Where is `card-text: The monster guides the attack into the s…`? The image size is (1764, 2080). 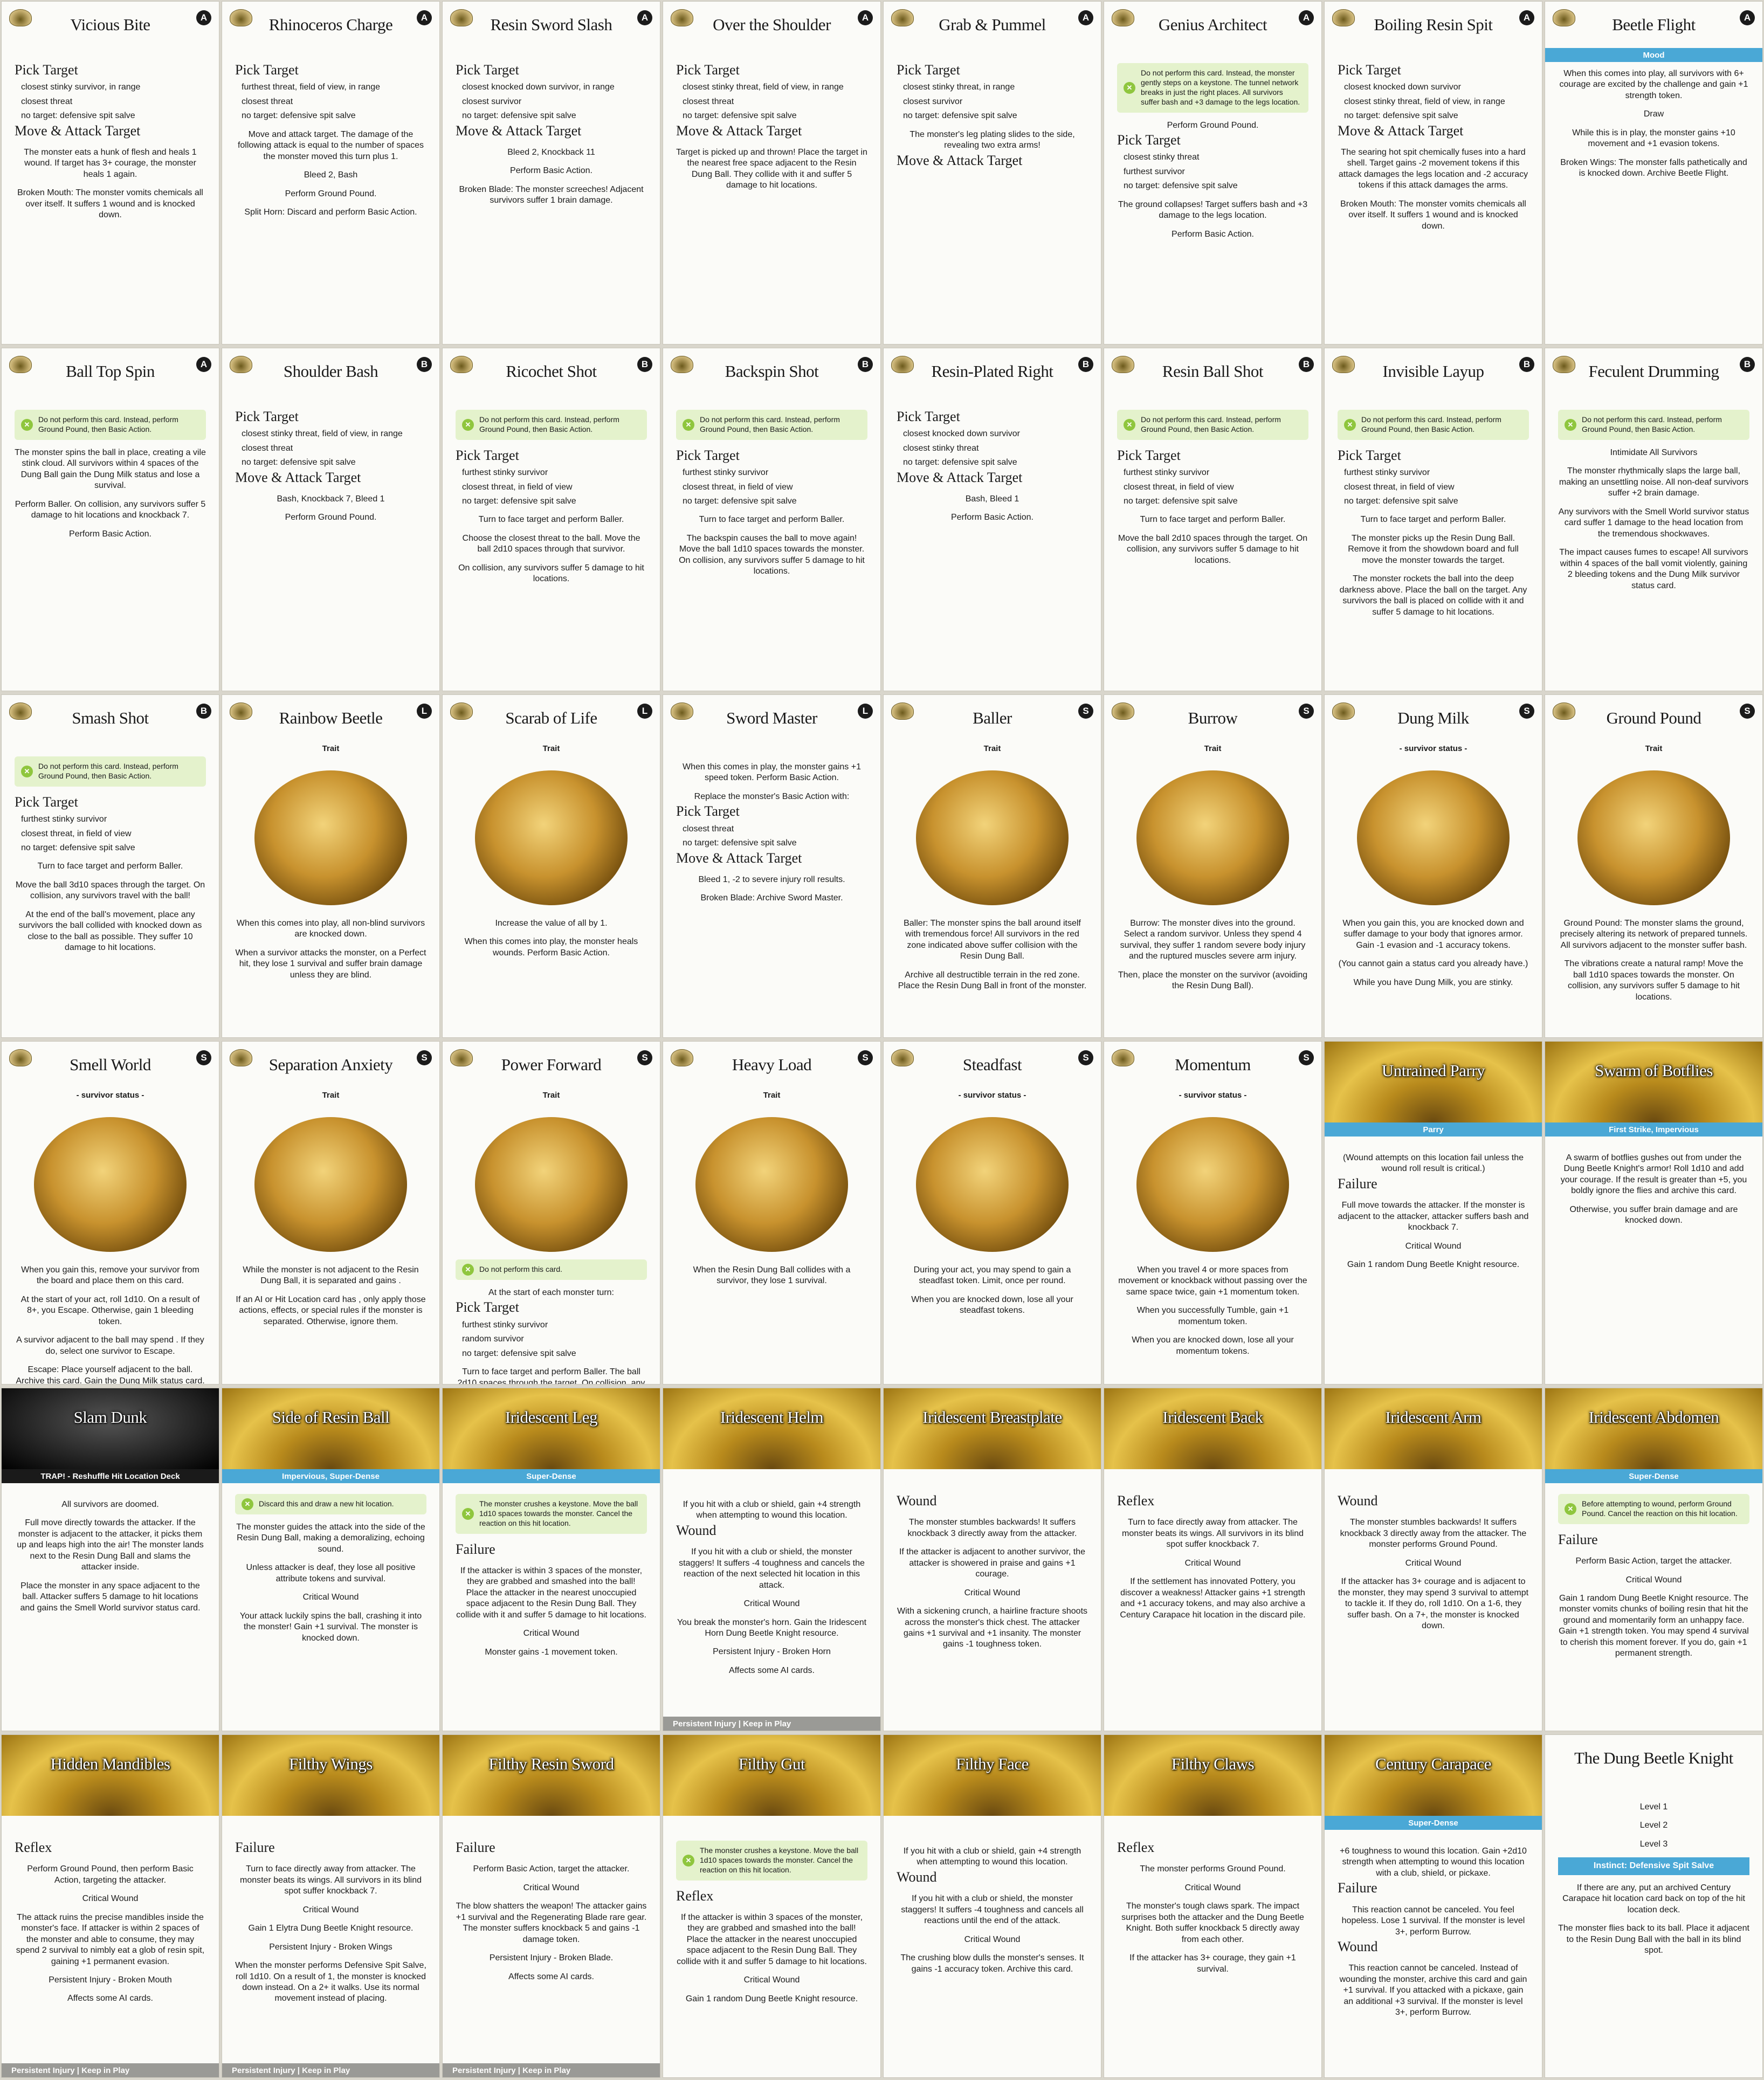 card-text: The monster guides the attack into the s… is located at coordinates (330, 1538).